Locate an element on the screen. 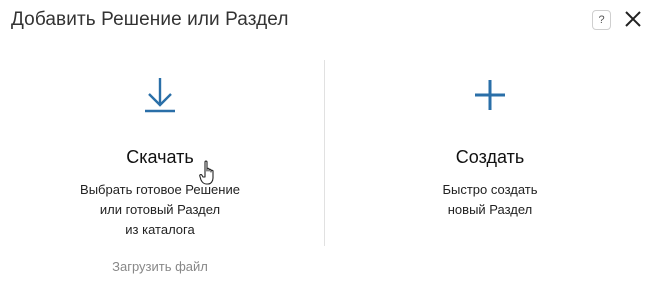 Image resolution: width=652 pixels, height=287 pixels. help-button: ? is located at coordinates (601, 20).